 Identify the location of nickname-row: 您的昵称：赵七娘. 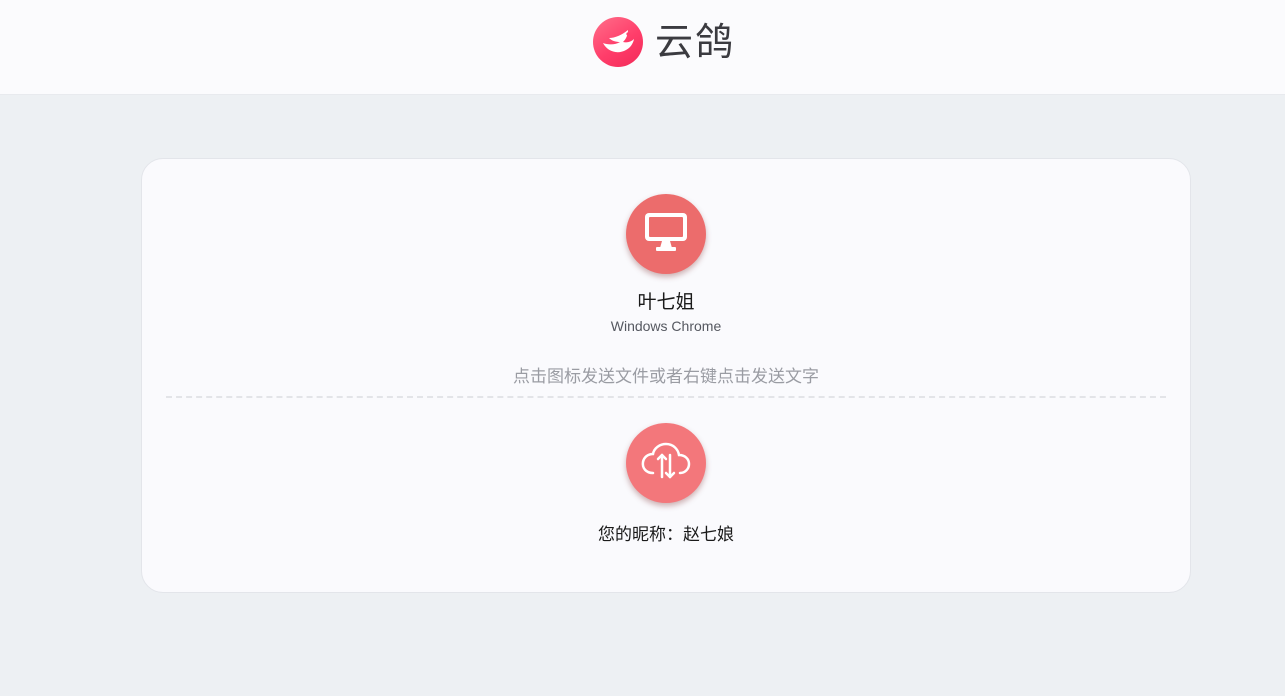
(666, 532).